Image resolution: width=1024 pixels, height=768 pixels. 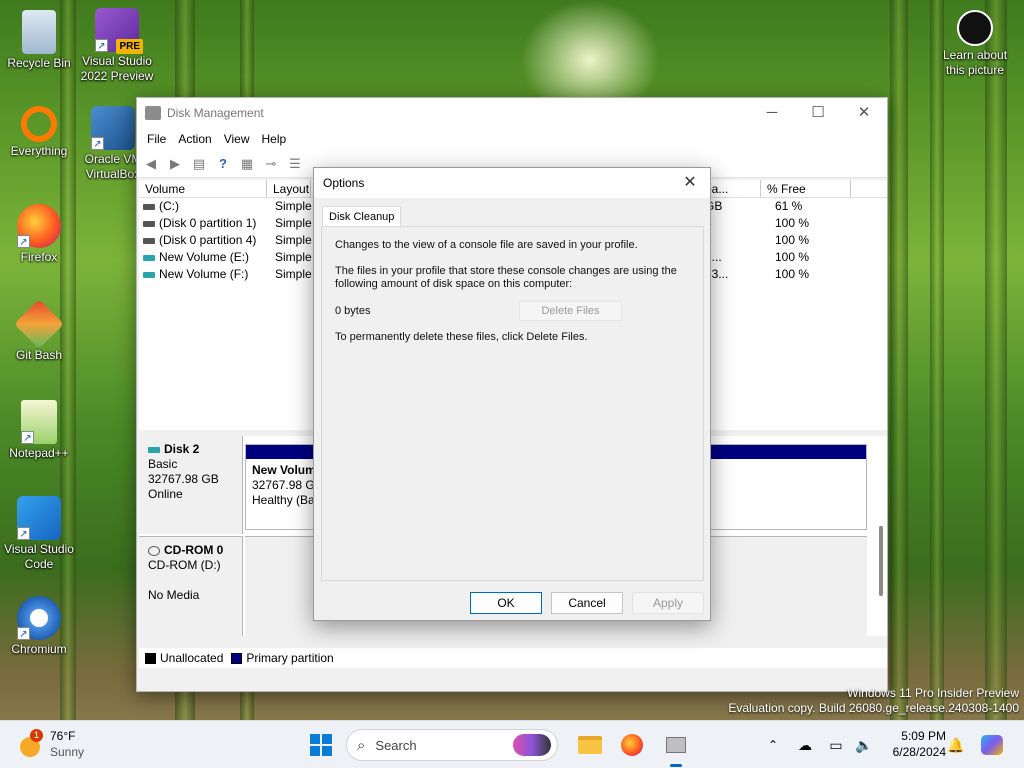 I want to click on learn-about-picture: Learn about this picture, so click(x=975, y=44).